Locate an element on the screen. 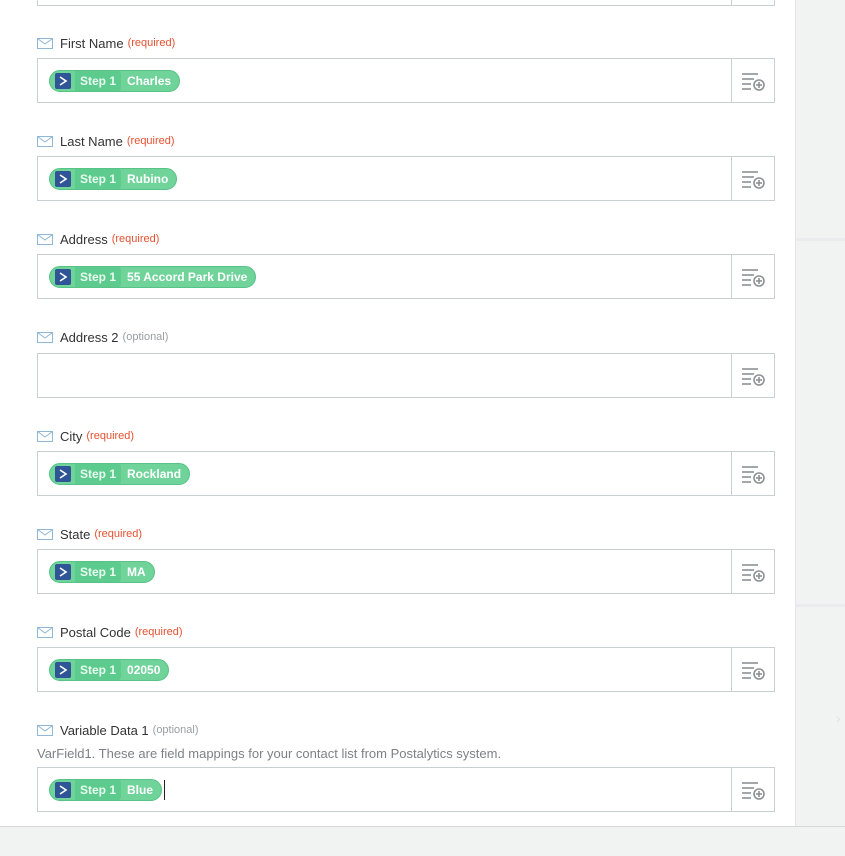 Image resolution: width=845 pixels, height=856 pixels. field-label-row: First Name (required) is located at coordinates (406, 43).